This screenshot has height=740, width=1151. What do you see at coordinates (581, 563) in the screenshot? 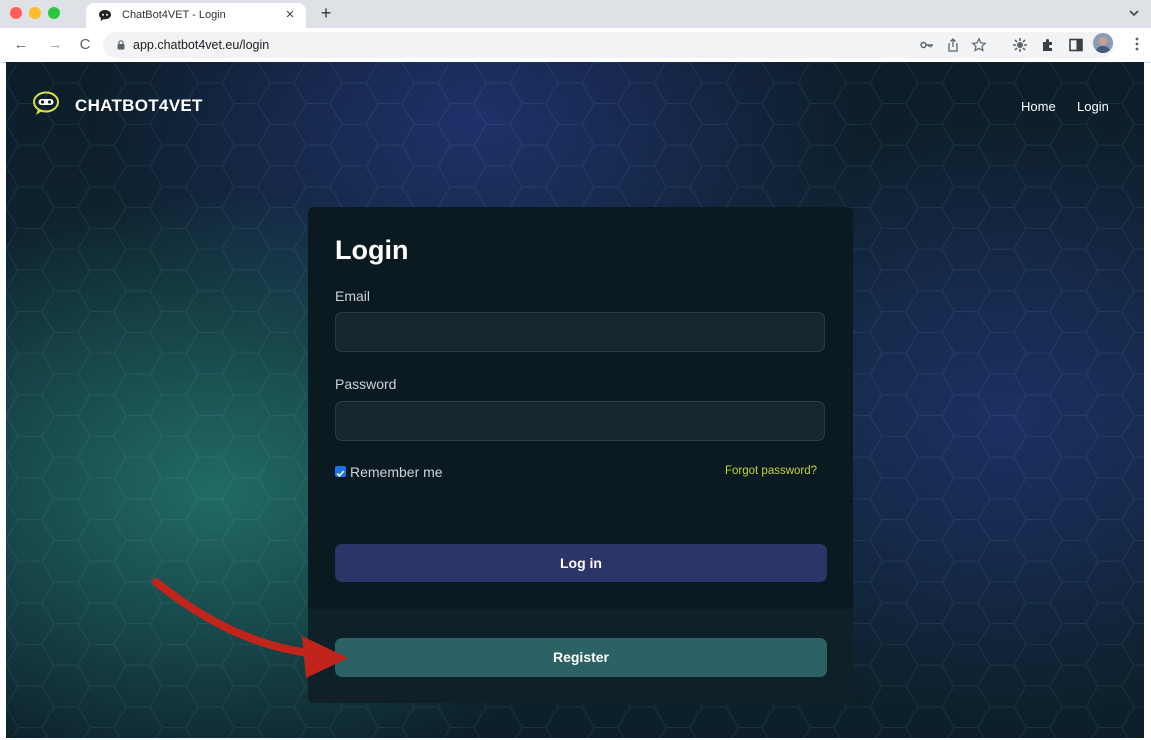
I see `login-button: Log in` at bounding box center [581, 563].